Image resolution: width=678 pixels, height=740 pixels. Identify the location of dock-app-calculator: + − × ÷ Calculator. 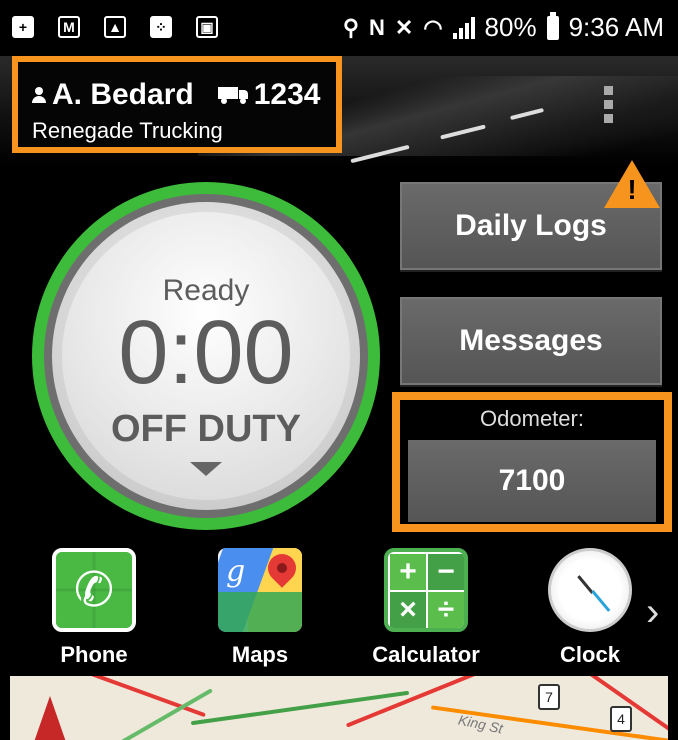
(426, 608).